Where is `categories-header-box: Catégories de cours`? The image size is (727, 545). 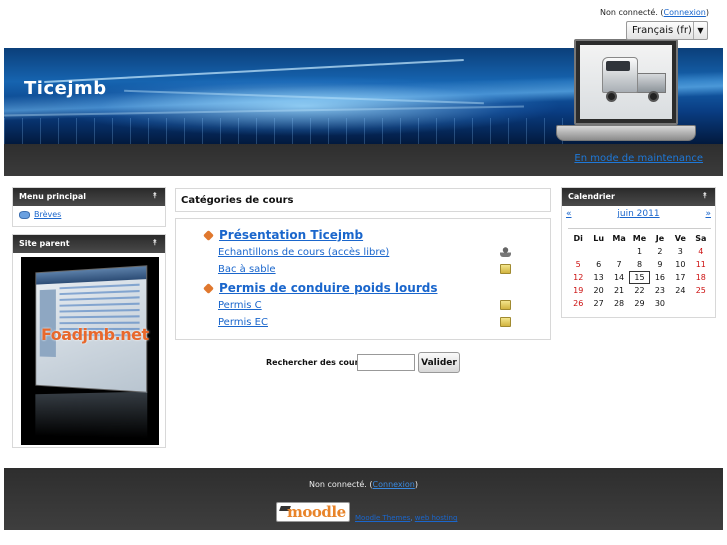
categories-header-box: Catégories de cours is located at coordinates (363, 200).